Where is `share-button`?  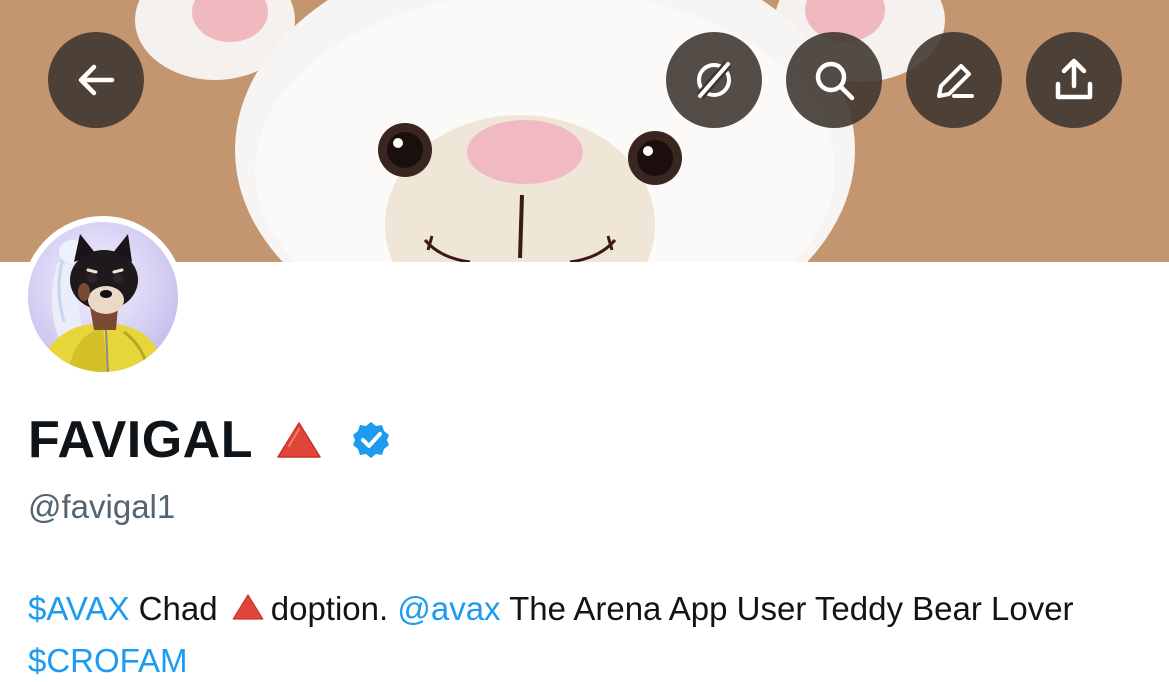
share-button is located at coordinates (1074, 80).